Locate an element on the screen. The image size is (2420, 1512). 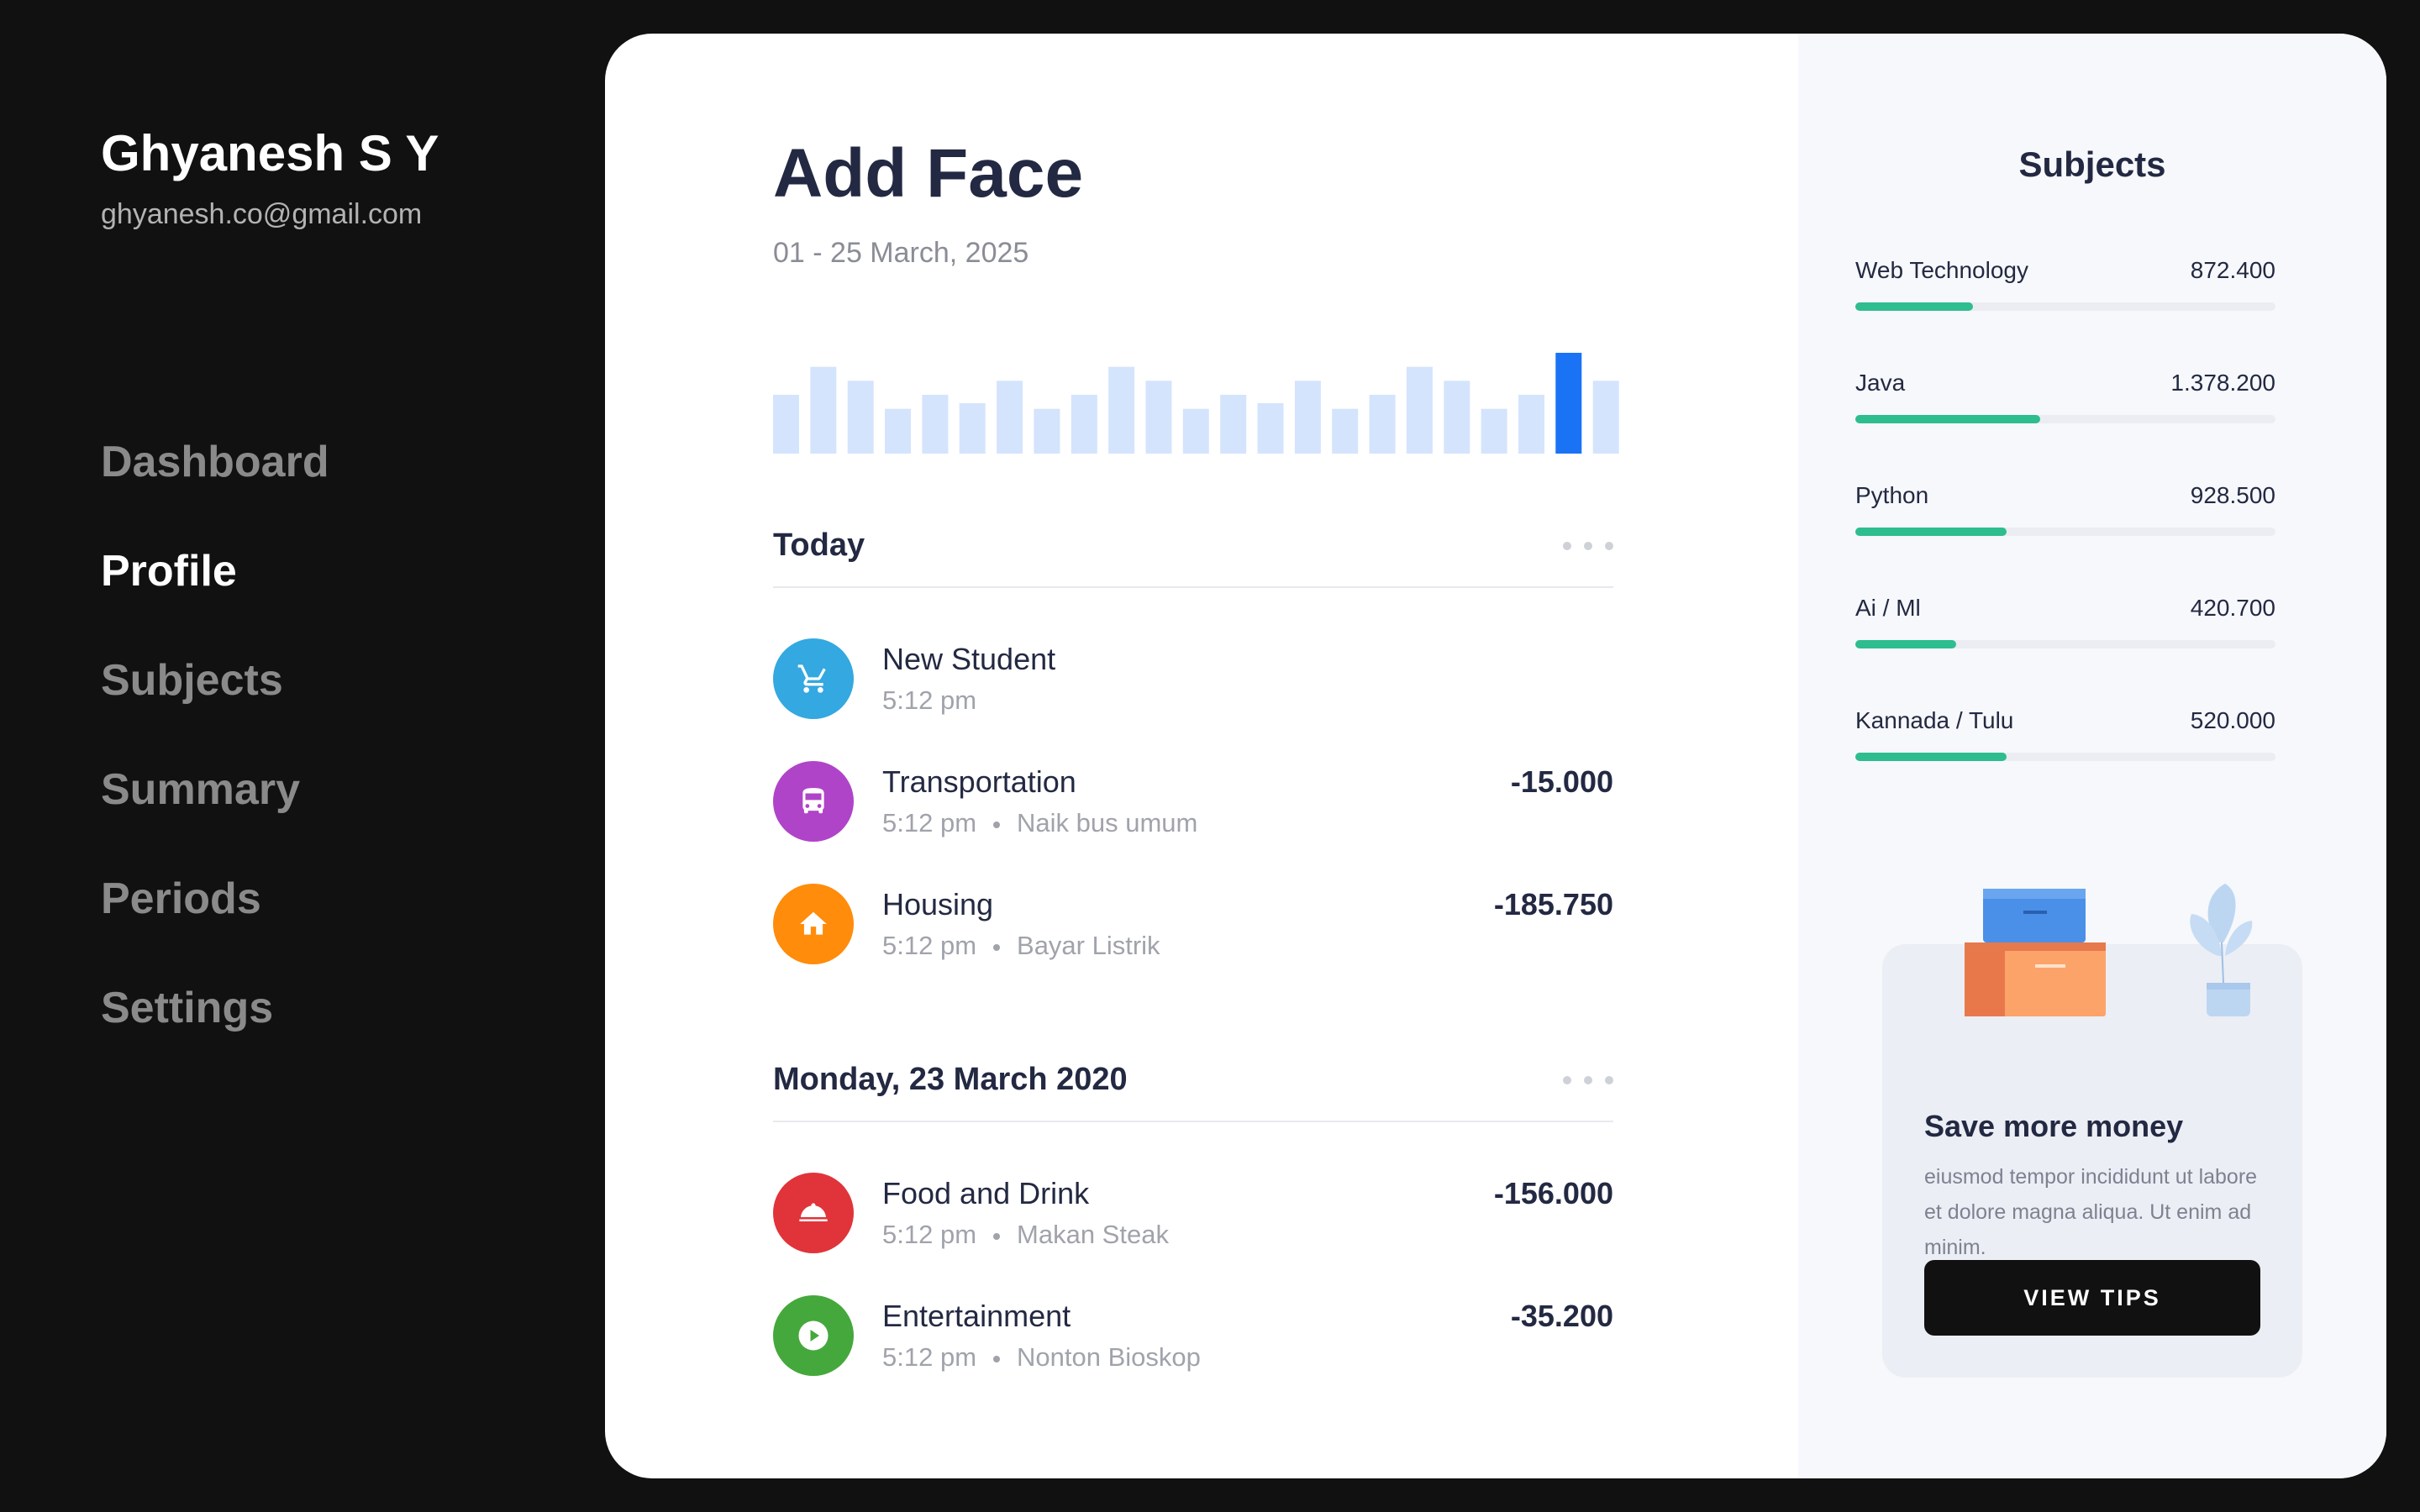
transaction-title: Entertainment is located at coordinates (976, 1316).